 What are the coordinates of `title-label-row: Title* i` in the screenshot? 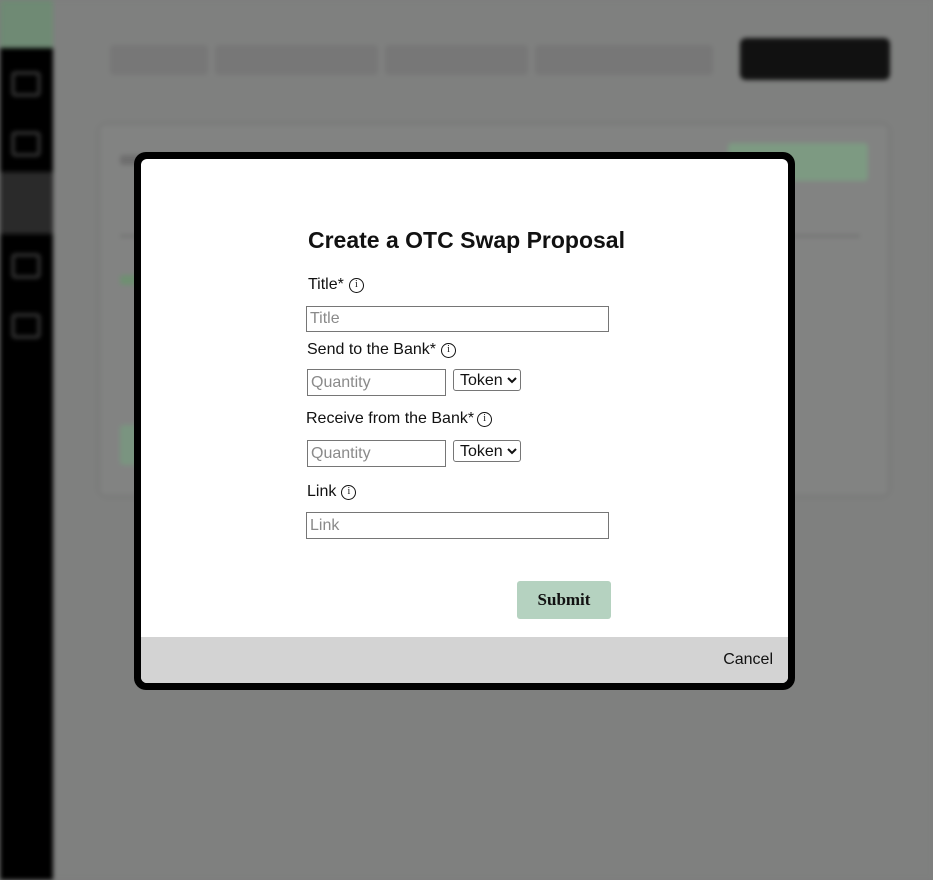 It's located at (336, 285).